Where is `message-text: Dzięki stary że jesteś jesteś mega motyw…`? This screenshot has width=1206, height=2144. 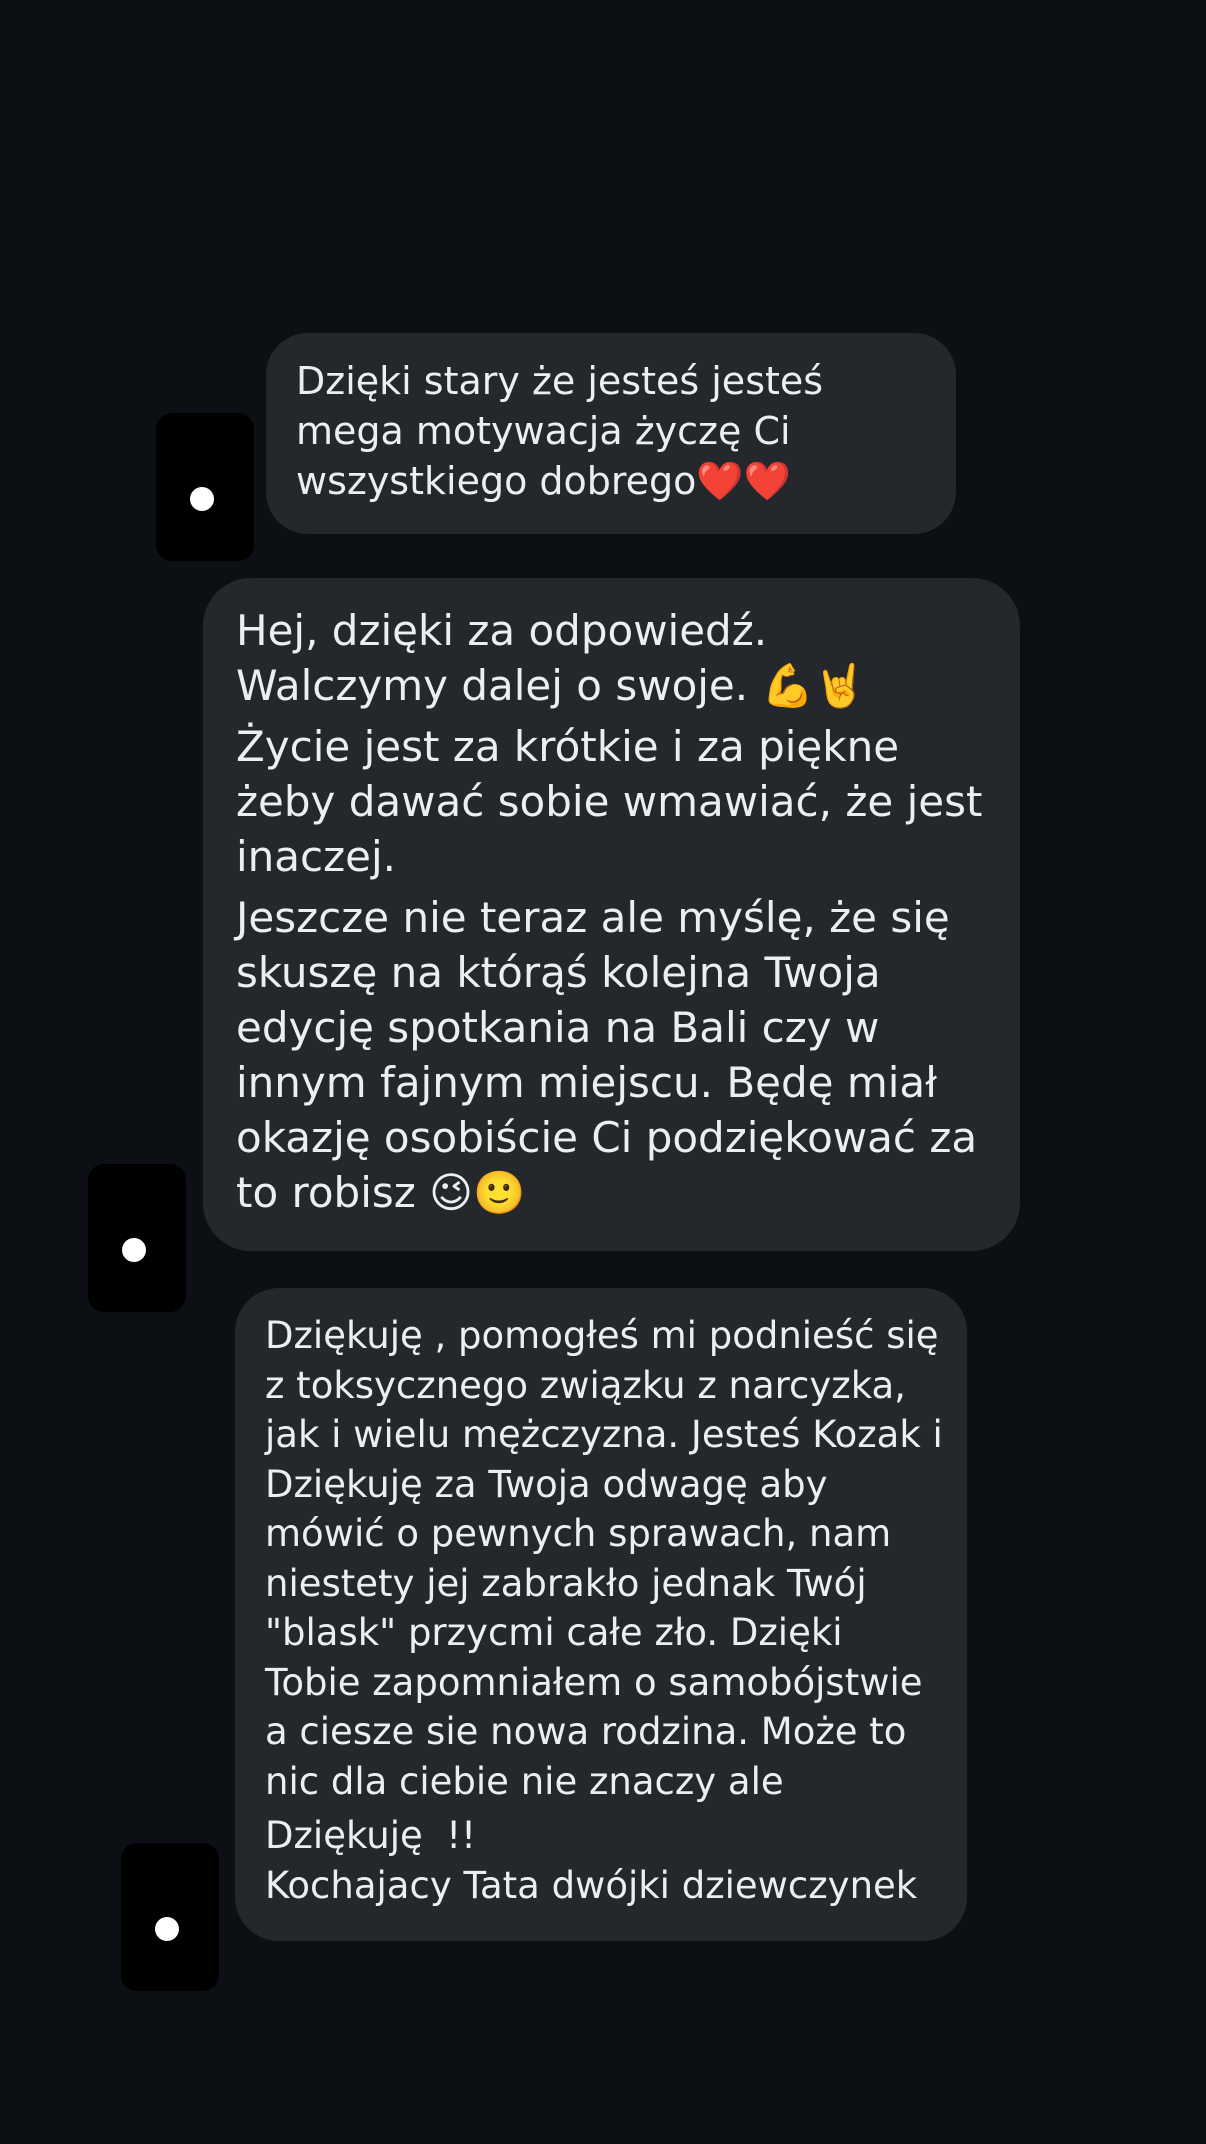
message-text: Dzięki stary że jesteś jesteś mega motyw… is located at coordinates (566, 431).